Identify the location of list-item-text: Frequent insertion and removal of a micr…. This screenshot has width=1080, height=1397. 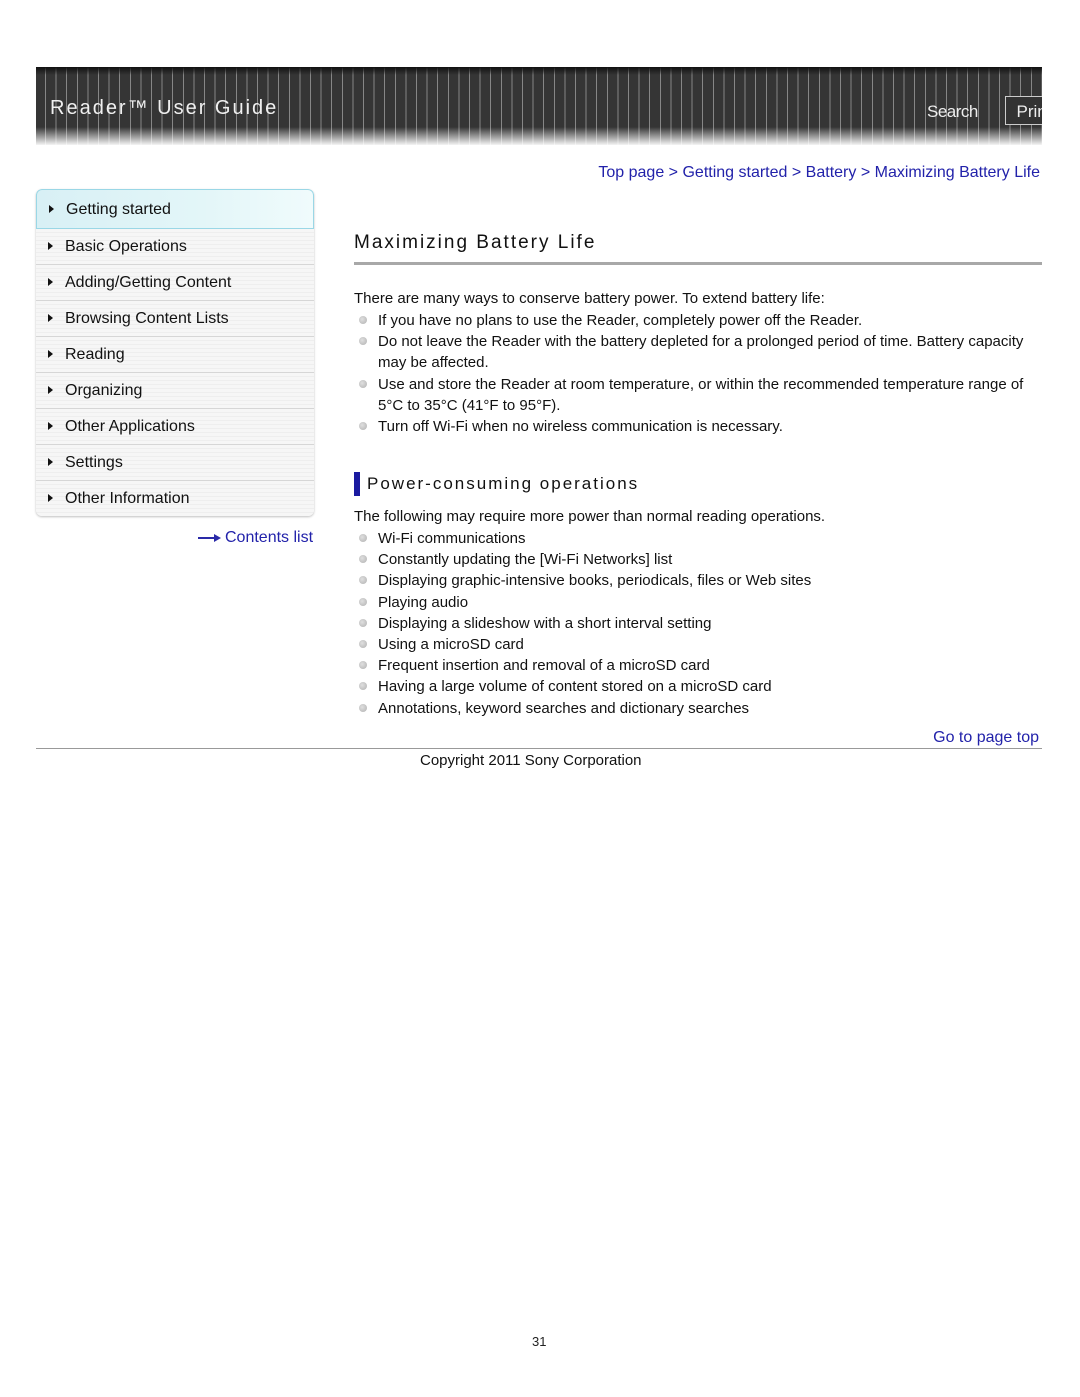
(544, 666).